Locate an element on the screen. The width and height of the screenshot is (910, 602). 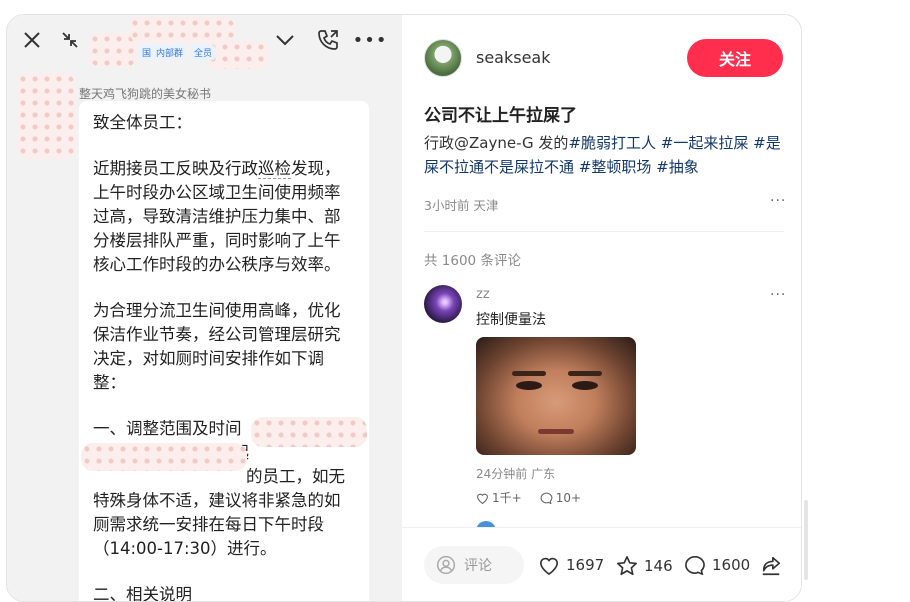
comment-reply-button: 10+ is located at coordinates (560, 497).